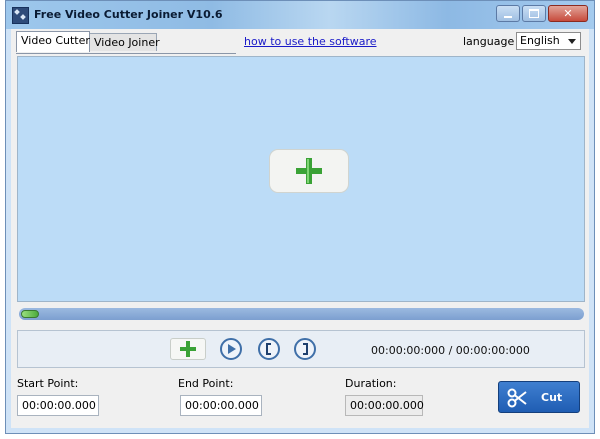 The image size is (600, 439). I want to click on start-point-label: Start Point:, so click(48, 383).